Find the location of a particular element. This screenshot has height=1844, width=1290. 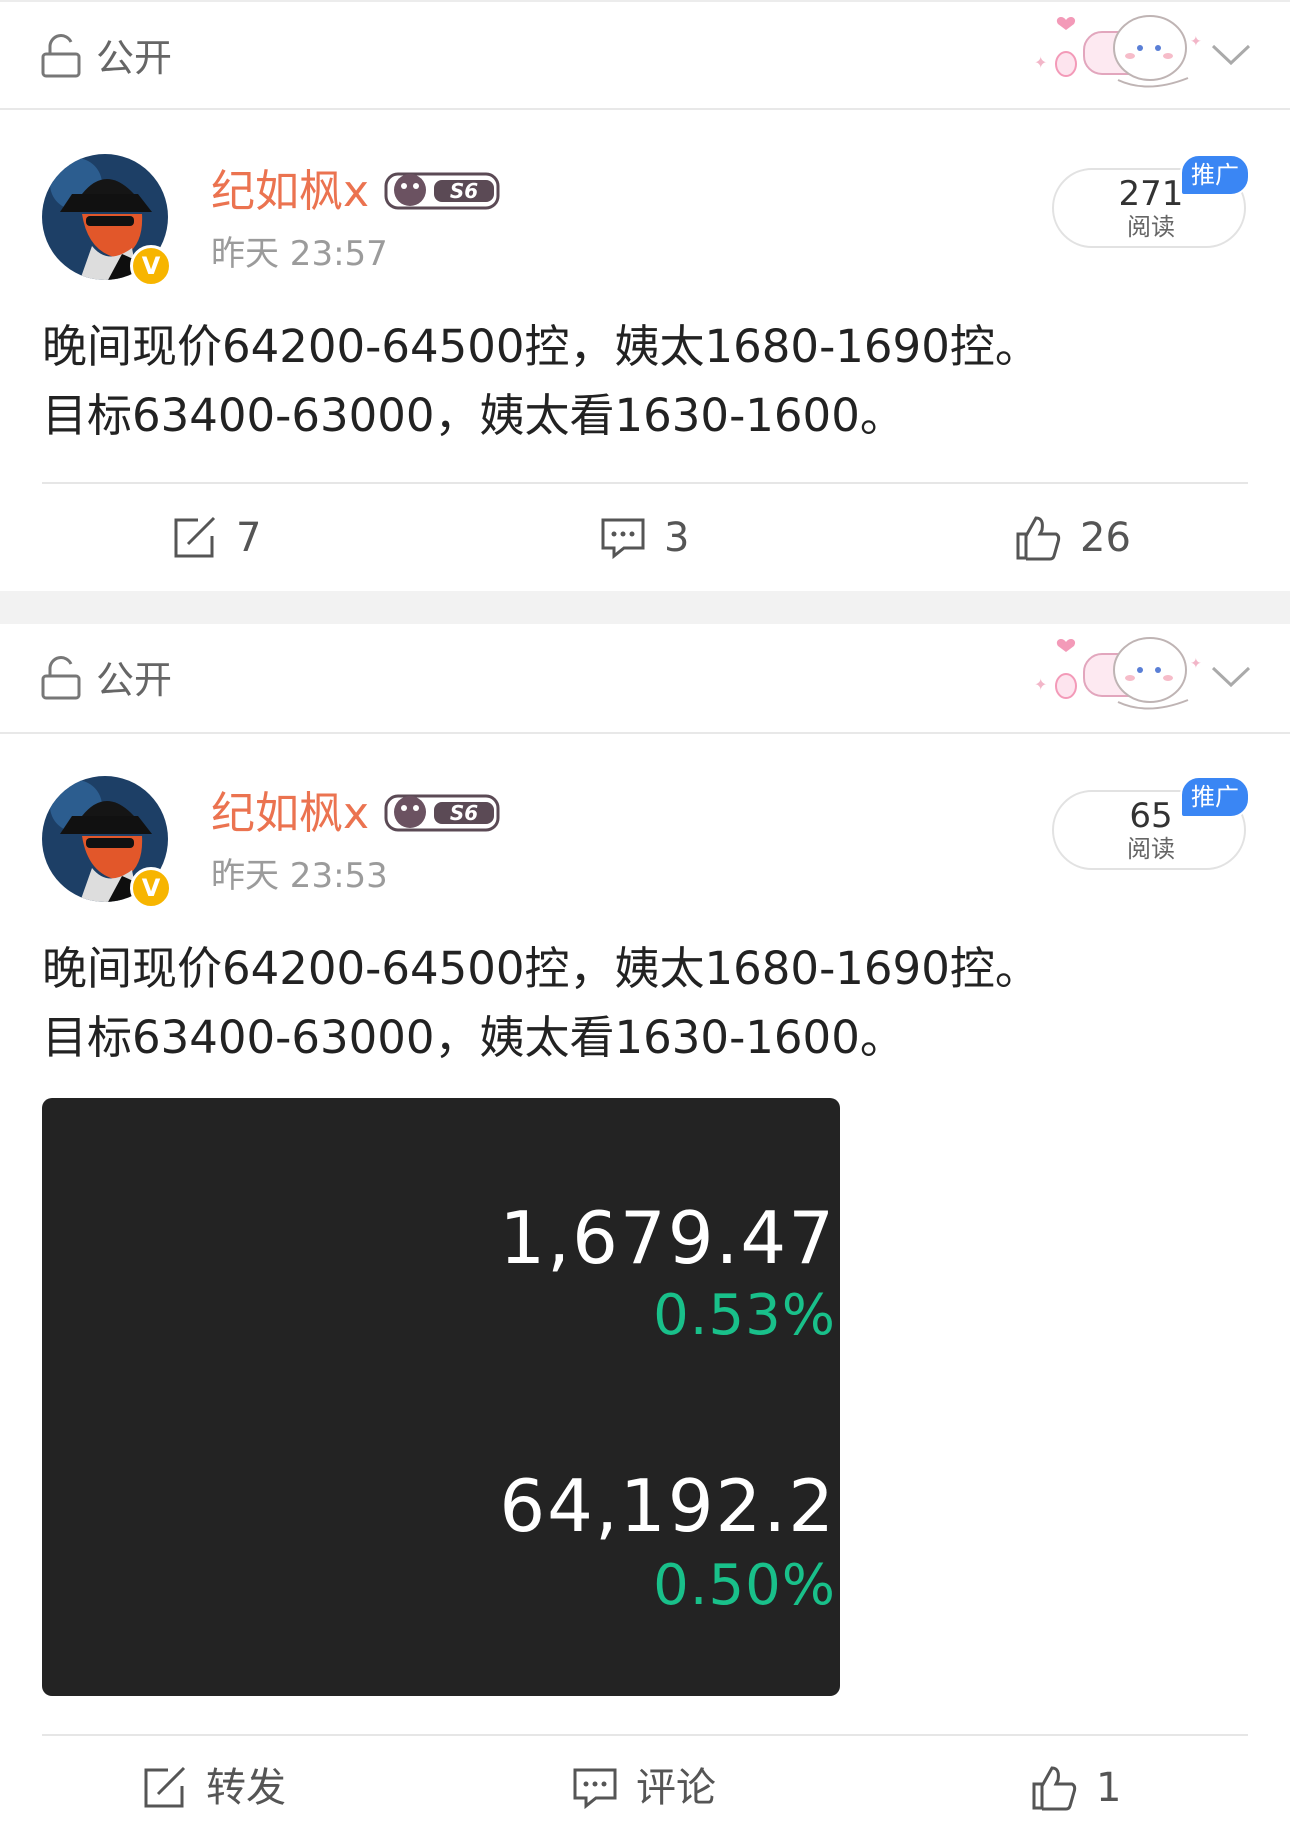

post-time: 昨天 23:53 is located at coordinates (299, 876).